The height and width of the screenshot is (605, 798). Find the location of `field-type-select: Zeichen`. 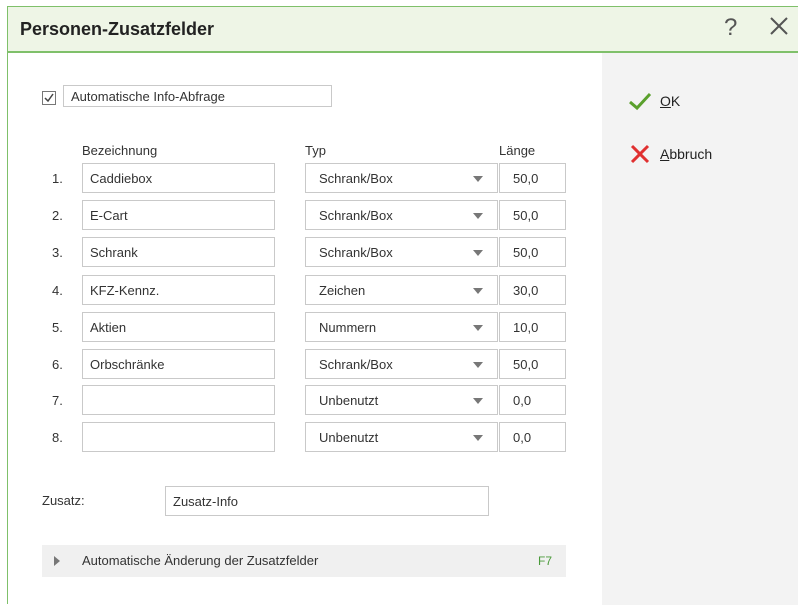

field-type-select: Zeichen is located at coordinates (401, 290).